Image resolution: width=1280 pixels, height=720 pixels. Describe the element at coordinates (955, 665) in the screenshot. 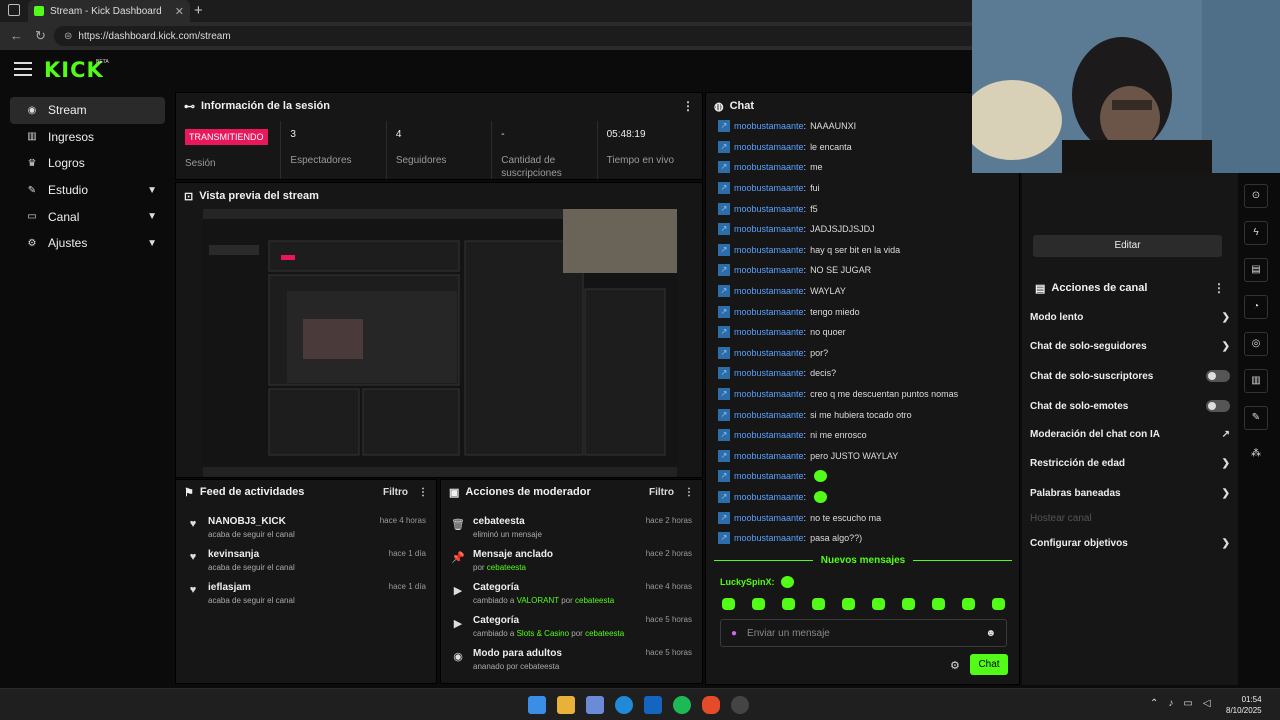

I see `chat-settings-icon: ⚙` at that location.